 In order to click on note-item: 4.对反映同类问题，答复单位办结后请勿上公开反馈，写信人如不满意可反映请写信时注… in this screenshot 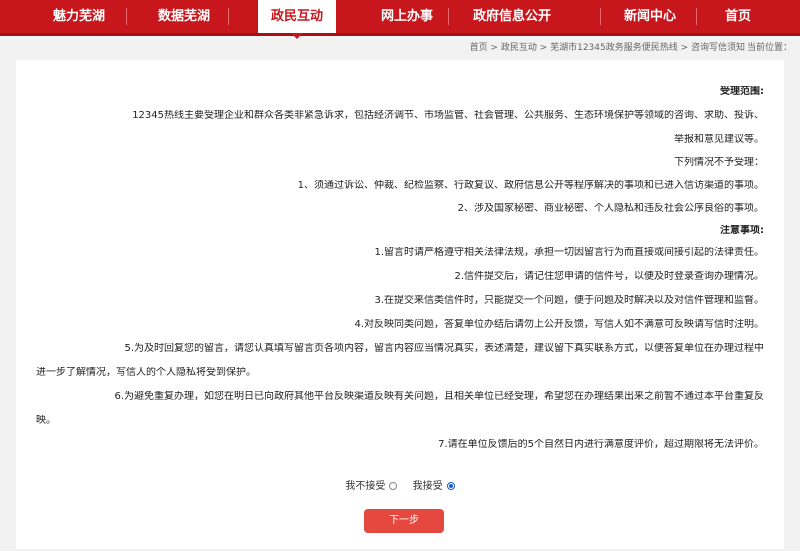, I will do `click(559, 324)`.